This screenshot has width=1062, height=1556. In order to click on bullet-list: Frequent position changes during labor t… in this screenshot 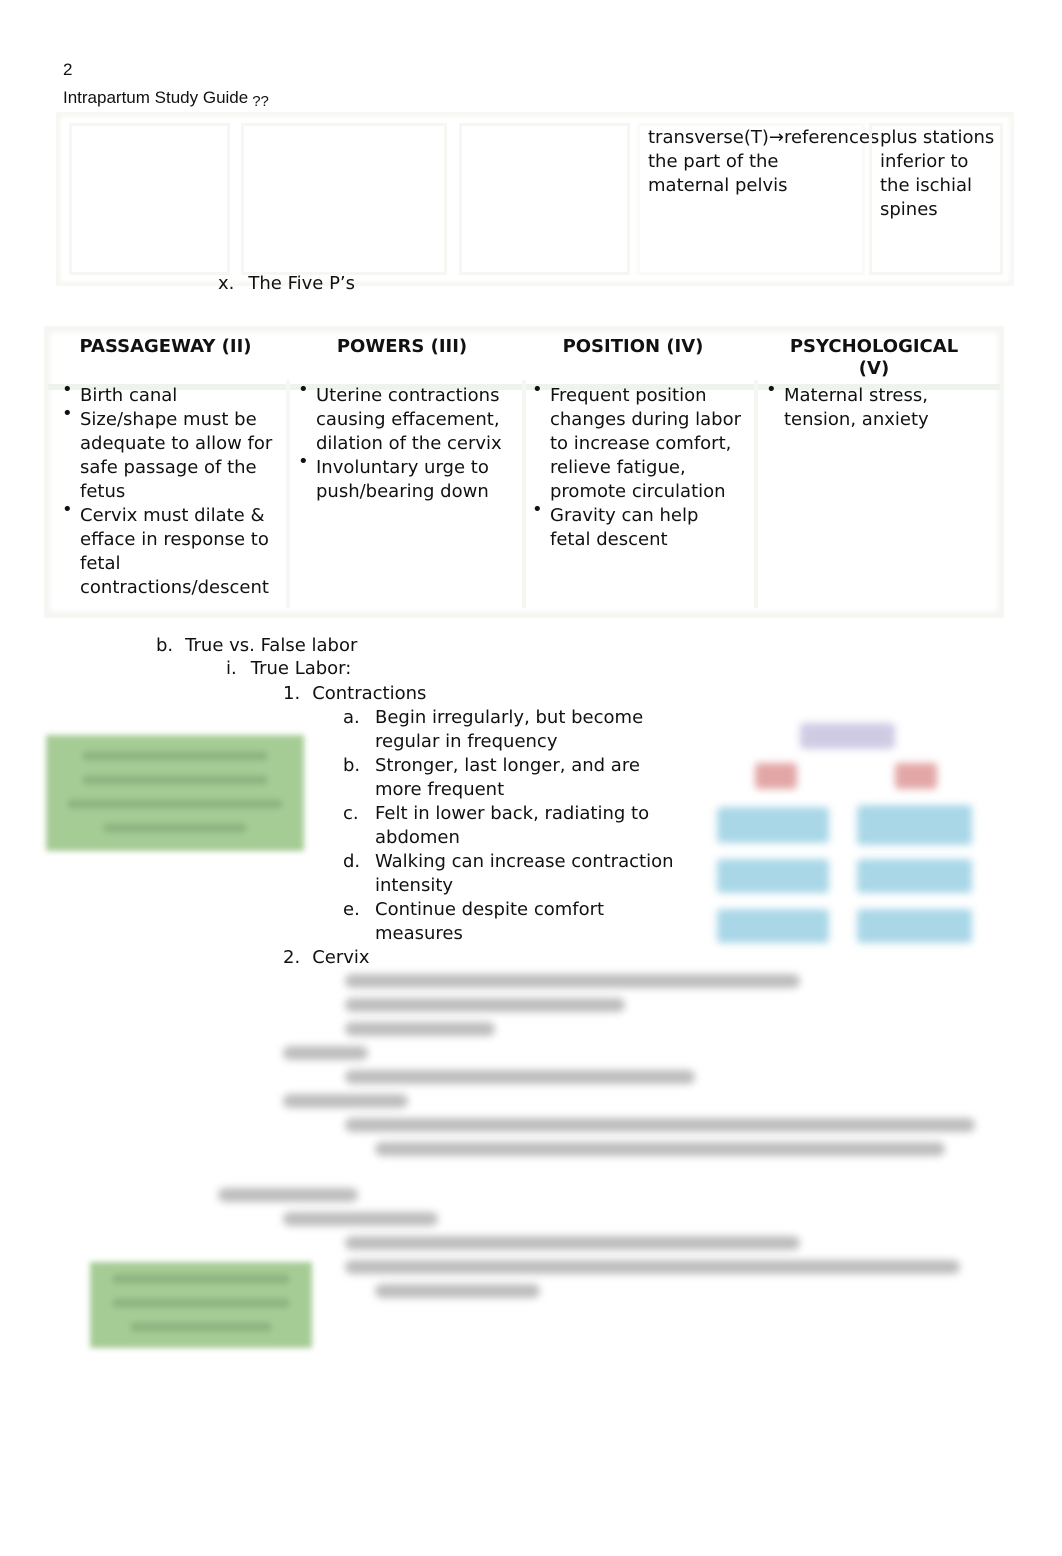, I will do `click(636, 465)`.